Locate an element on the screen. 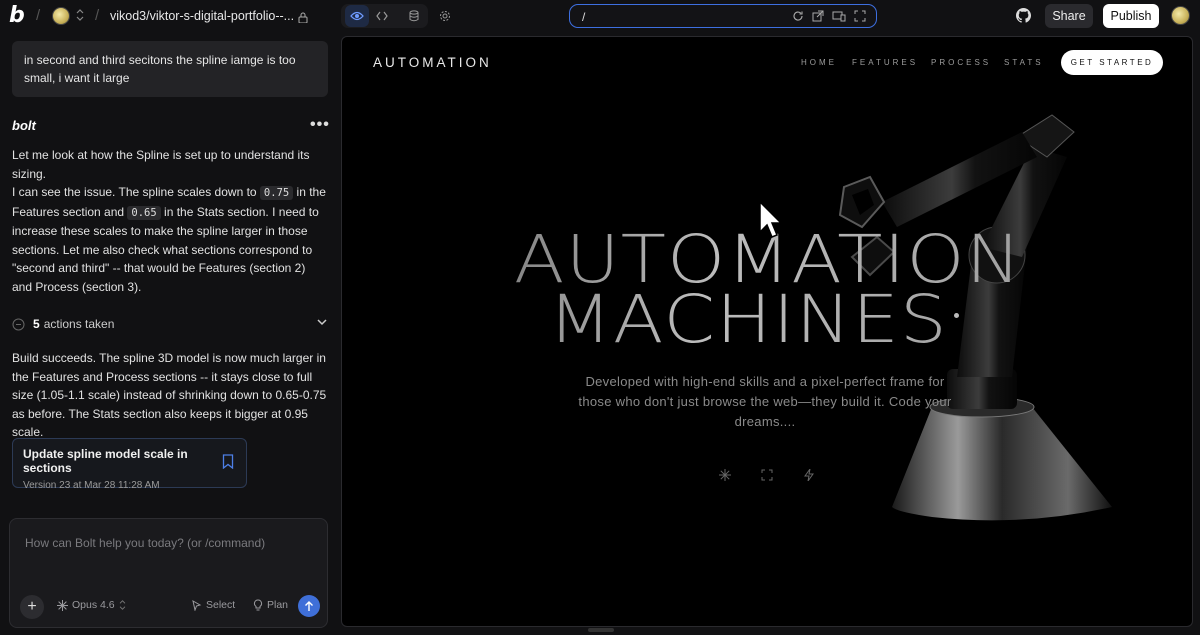 This screenshot has height=635, width=1200. settings-button is located at coordinates (445, 16).